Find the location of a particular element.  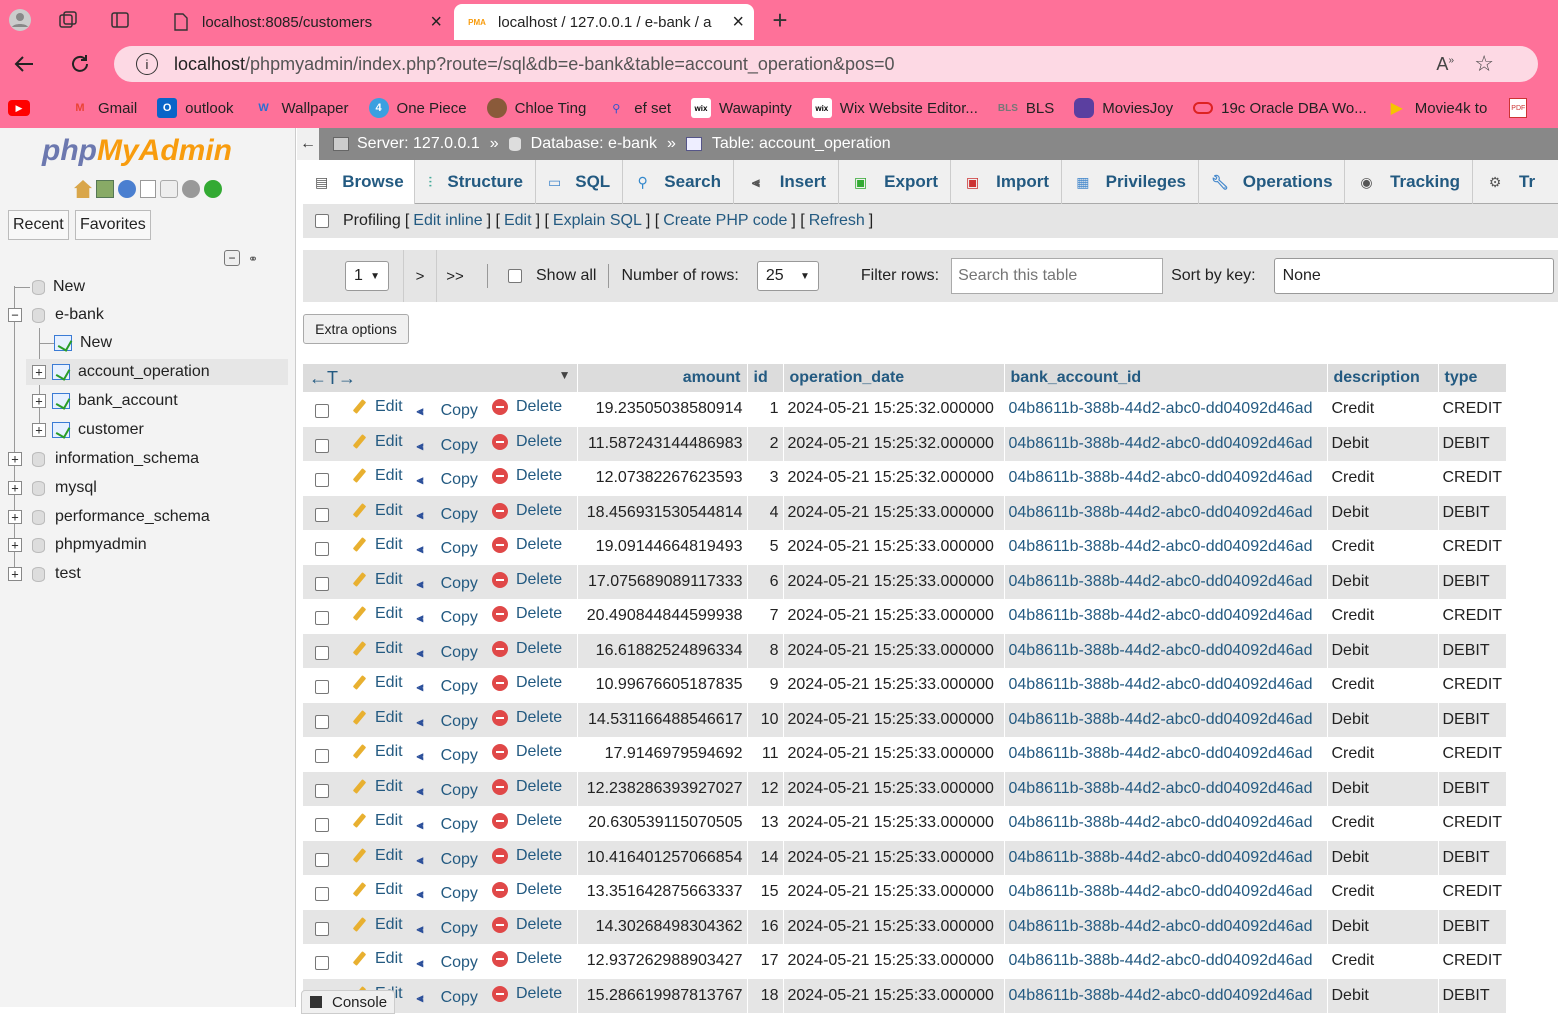

tree-db-phpmyadmin: + phpmyadmin is located at coordinates (77, 545).